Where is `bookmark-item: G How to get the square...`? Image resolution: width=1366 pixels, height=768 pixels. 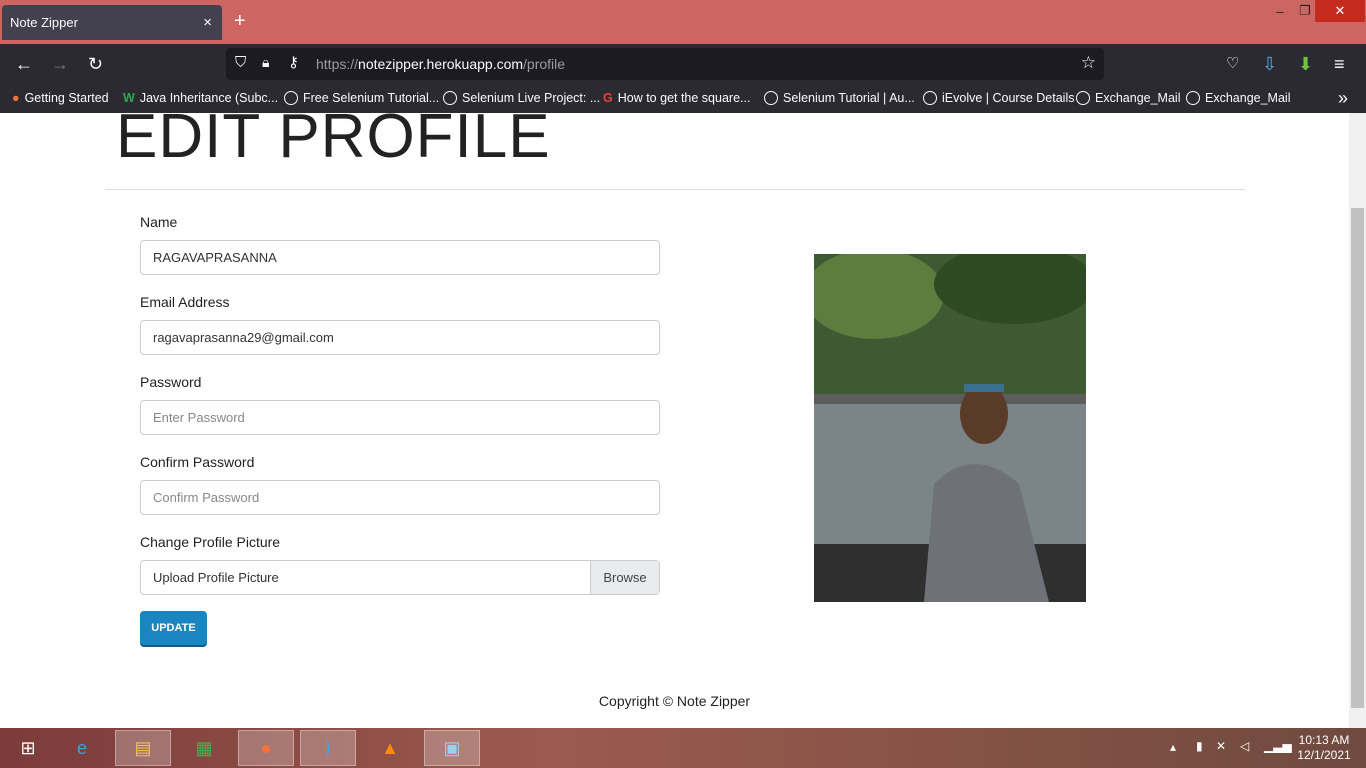 bookmark-item: G How to get the square... is located at coordinates (676, 98).